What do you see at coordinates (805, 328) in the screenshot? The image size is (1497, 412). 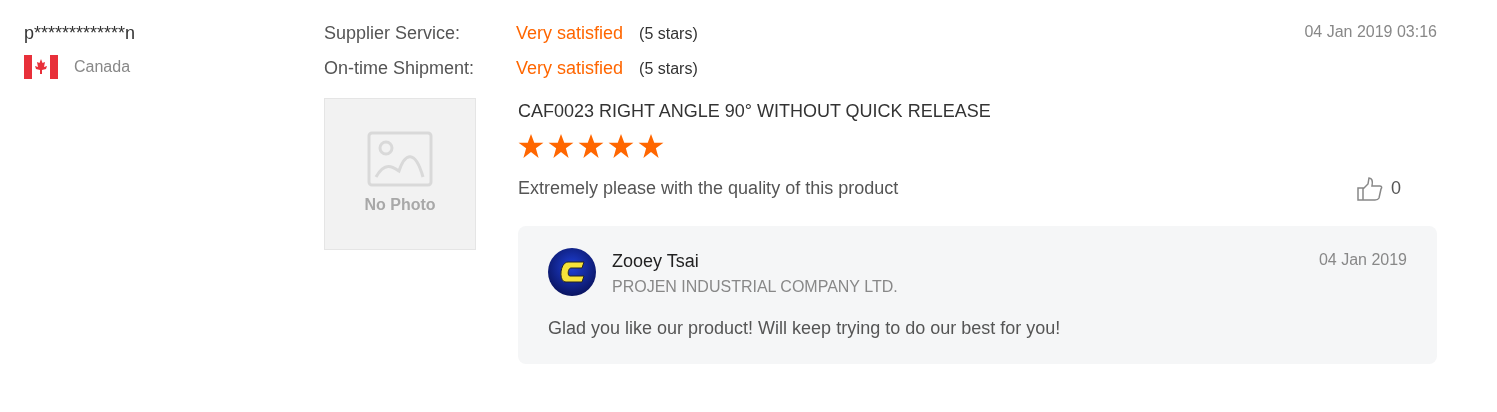 I see `reply-text: Glad you like our product! Will keep trying to do our best for you!` at bounding box center [805, 328].